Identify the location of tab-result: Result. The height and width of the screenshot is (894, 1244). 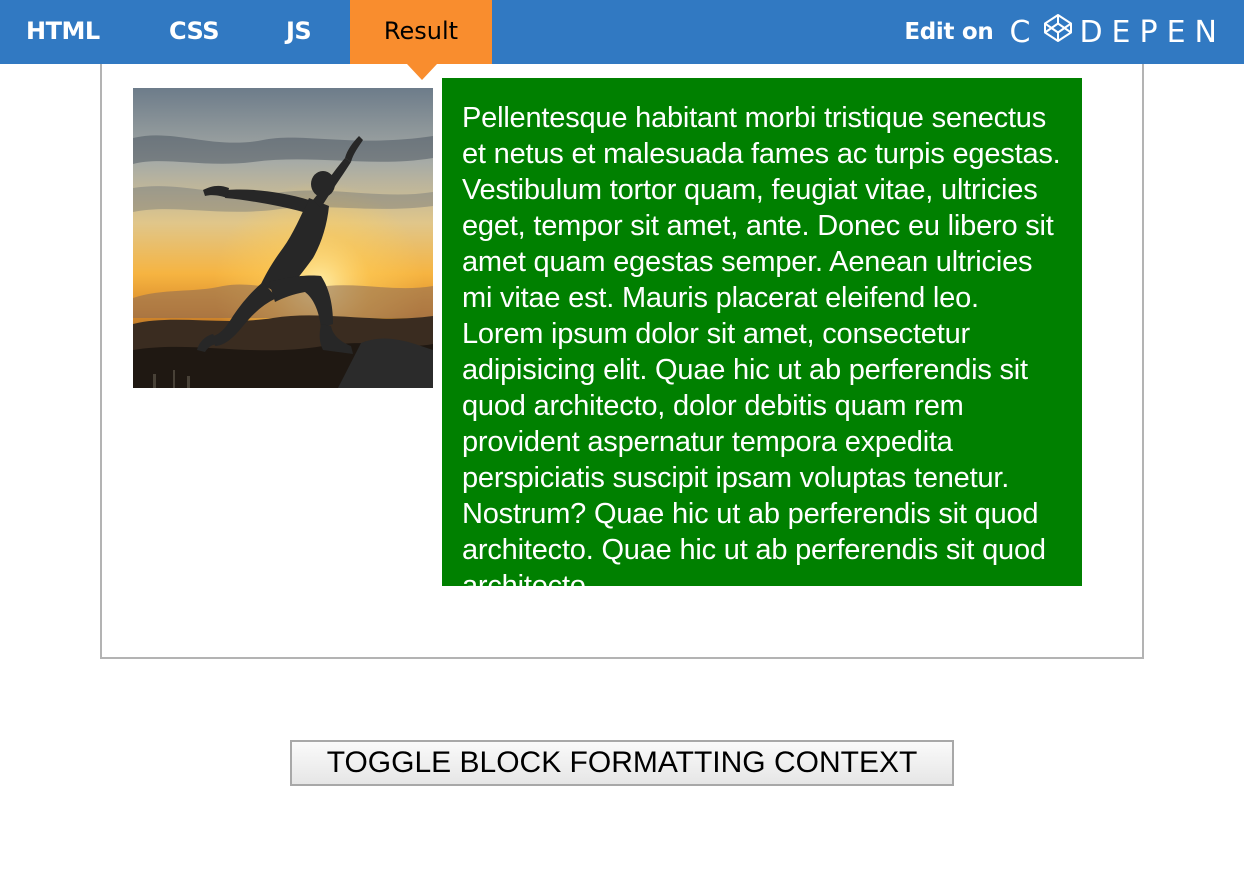
(421, 32).